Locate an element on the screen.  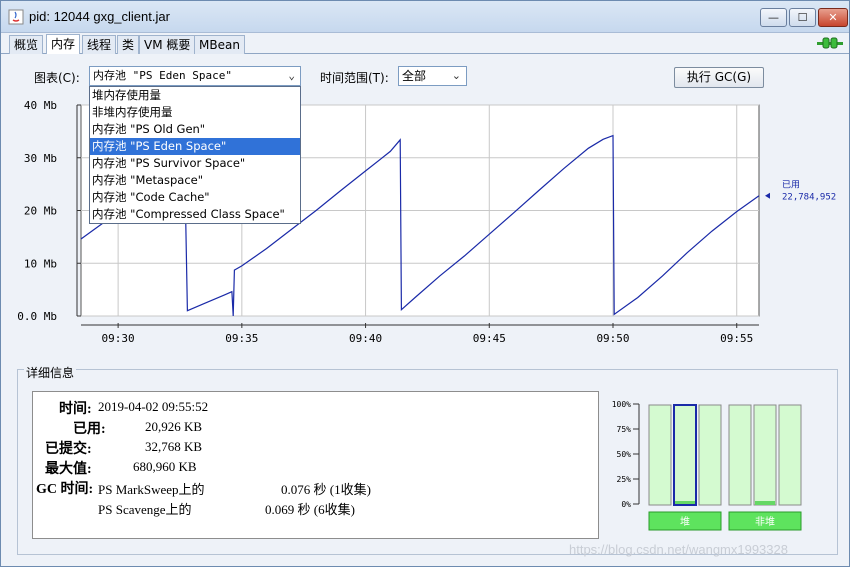
details-title: 详细信息 is located at coordinates (50, 372).